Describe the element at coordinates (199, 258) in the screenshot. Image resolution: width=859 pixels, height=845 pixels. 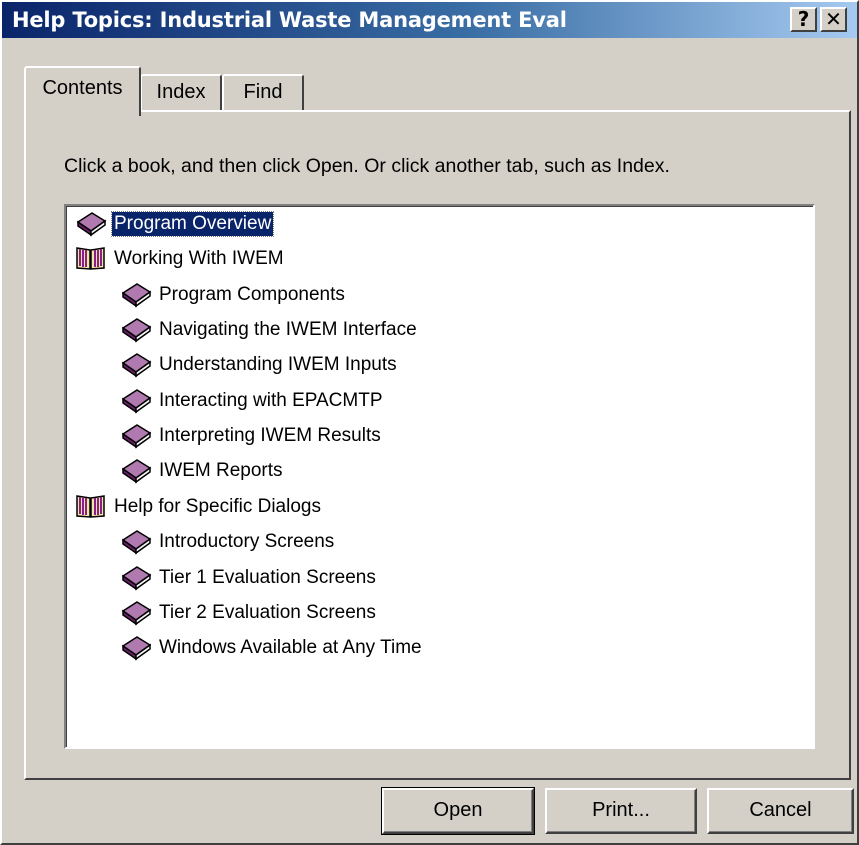
I see `tree-item-label: Working With IWEM` at that location.